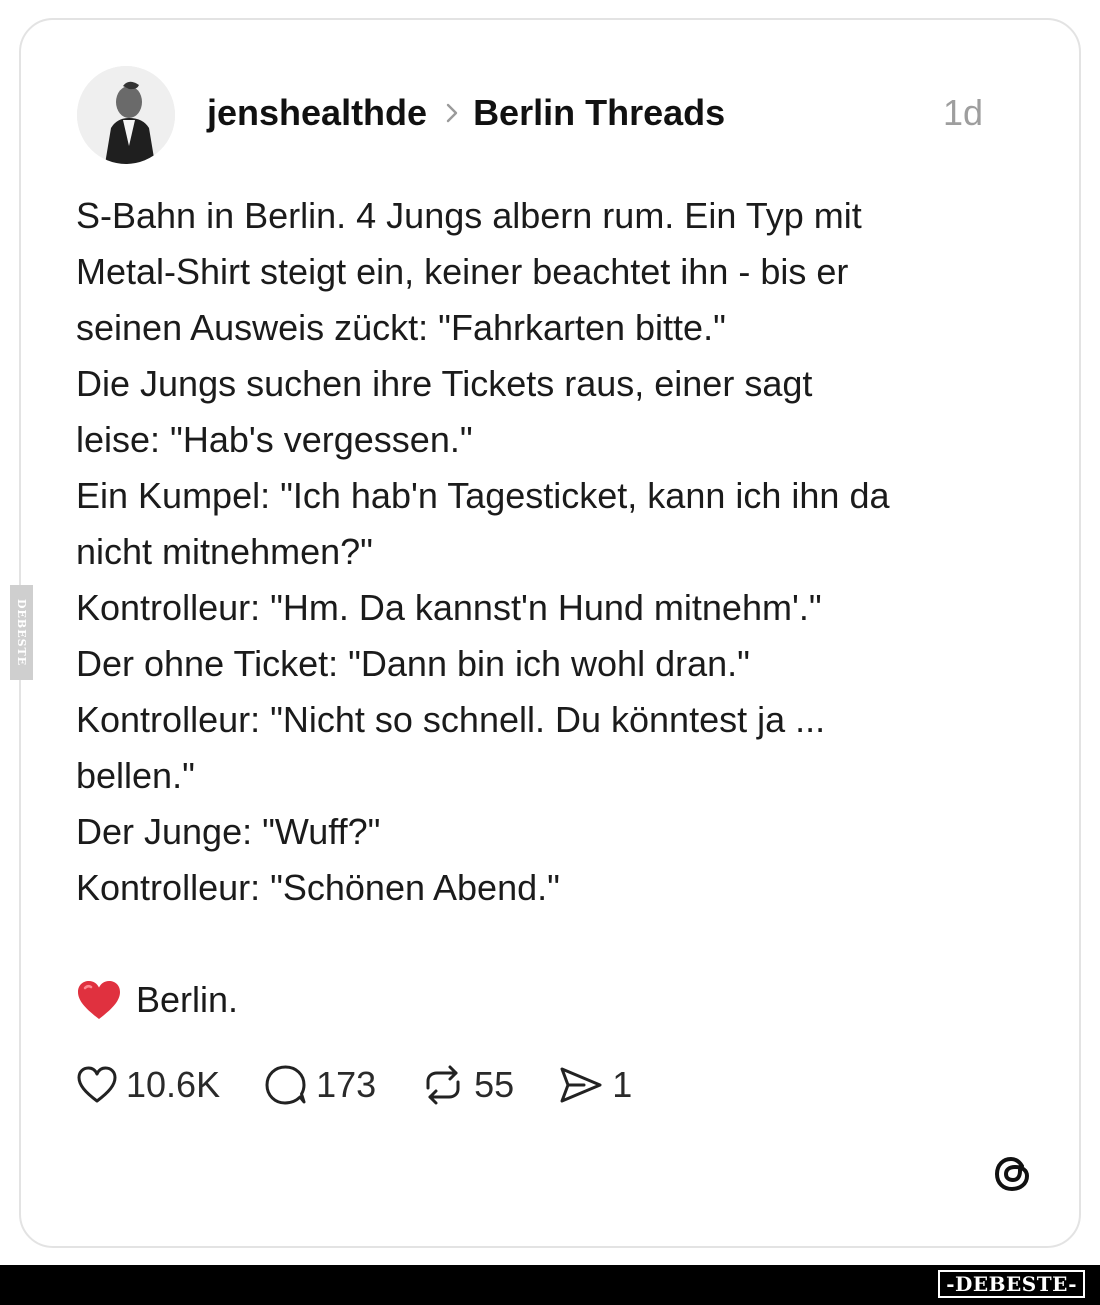 The image size is (1100, 1305). What do you see at coordinates (274, 439) in the screenshot?
I see `post-text-line: leise: "Hab's vergessen."` at bounding box center [274, 439].